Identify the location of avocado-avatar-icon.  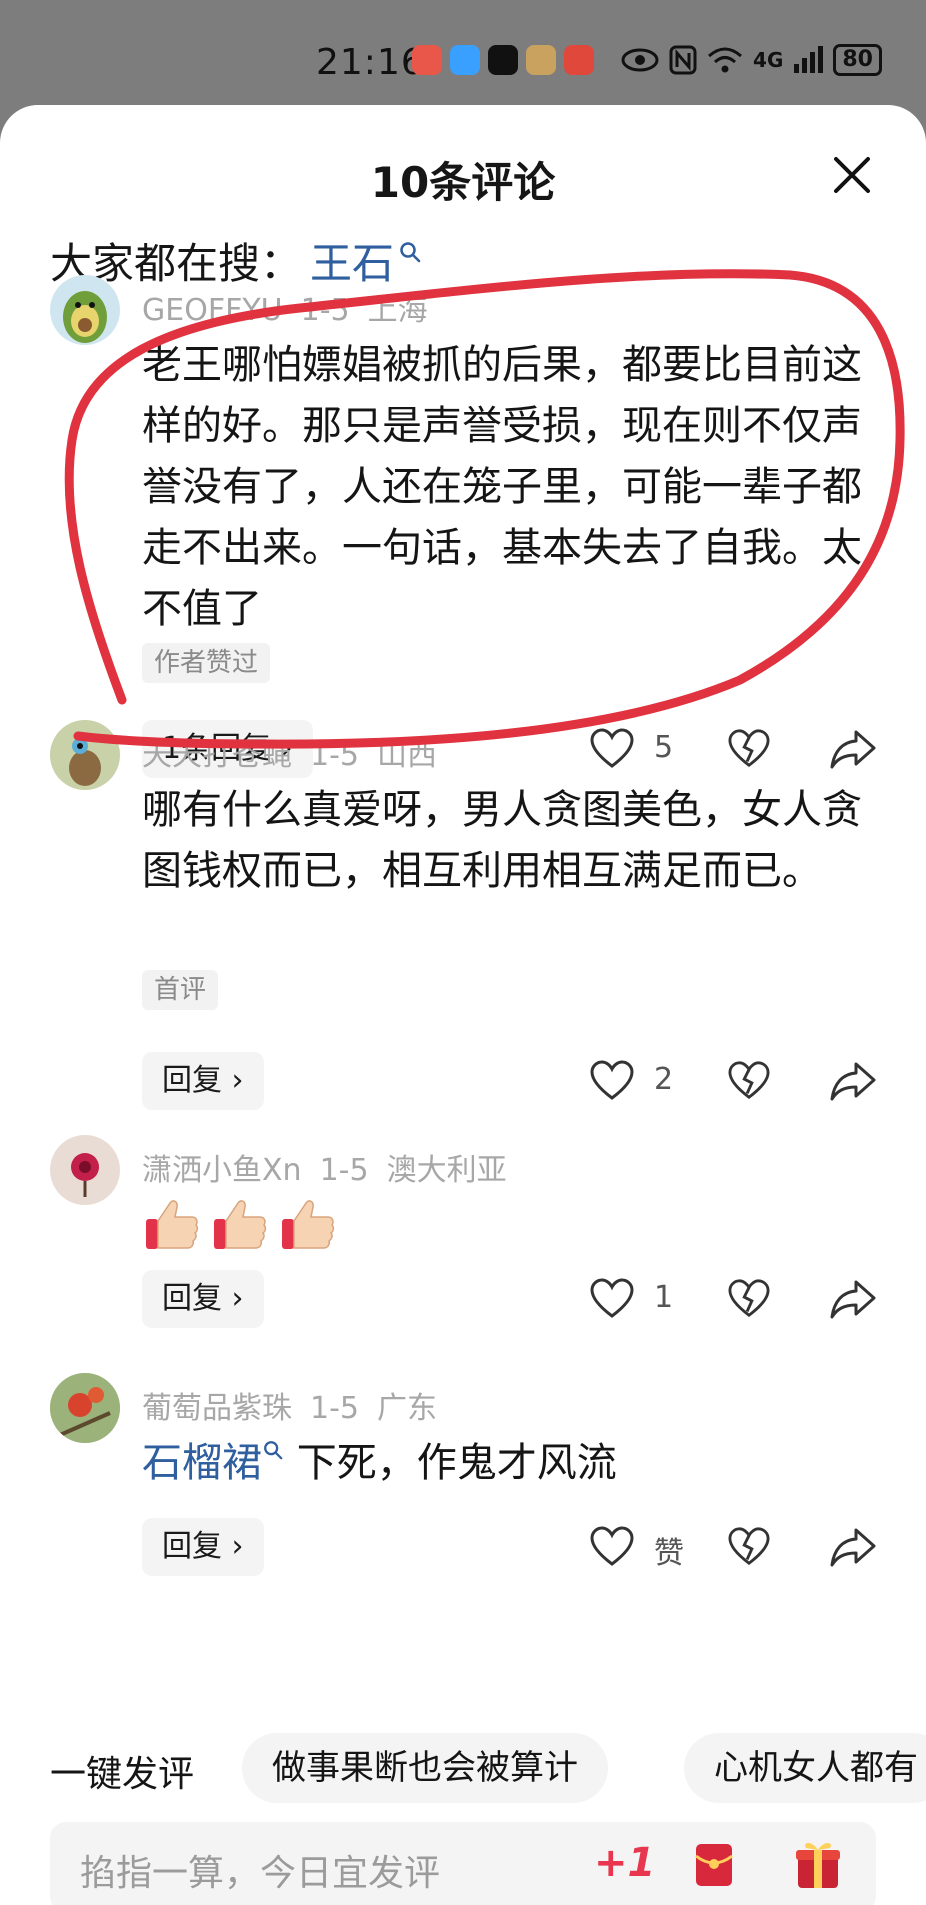
(85, 317).